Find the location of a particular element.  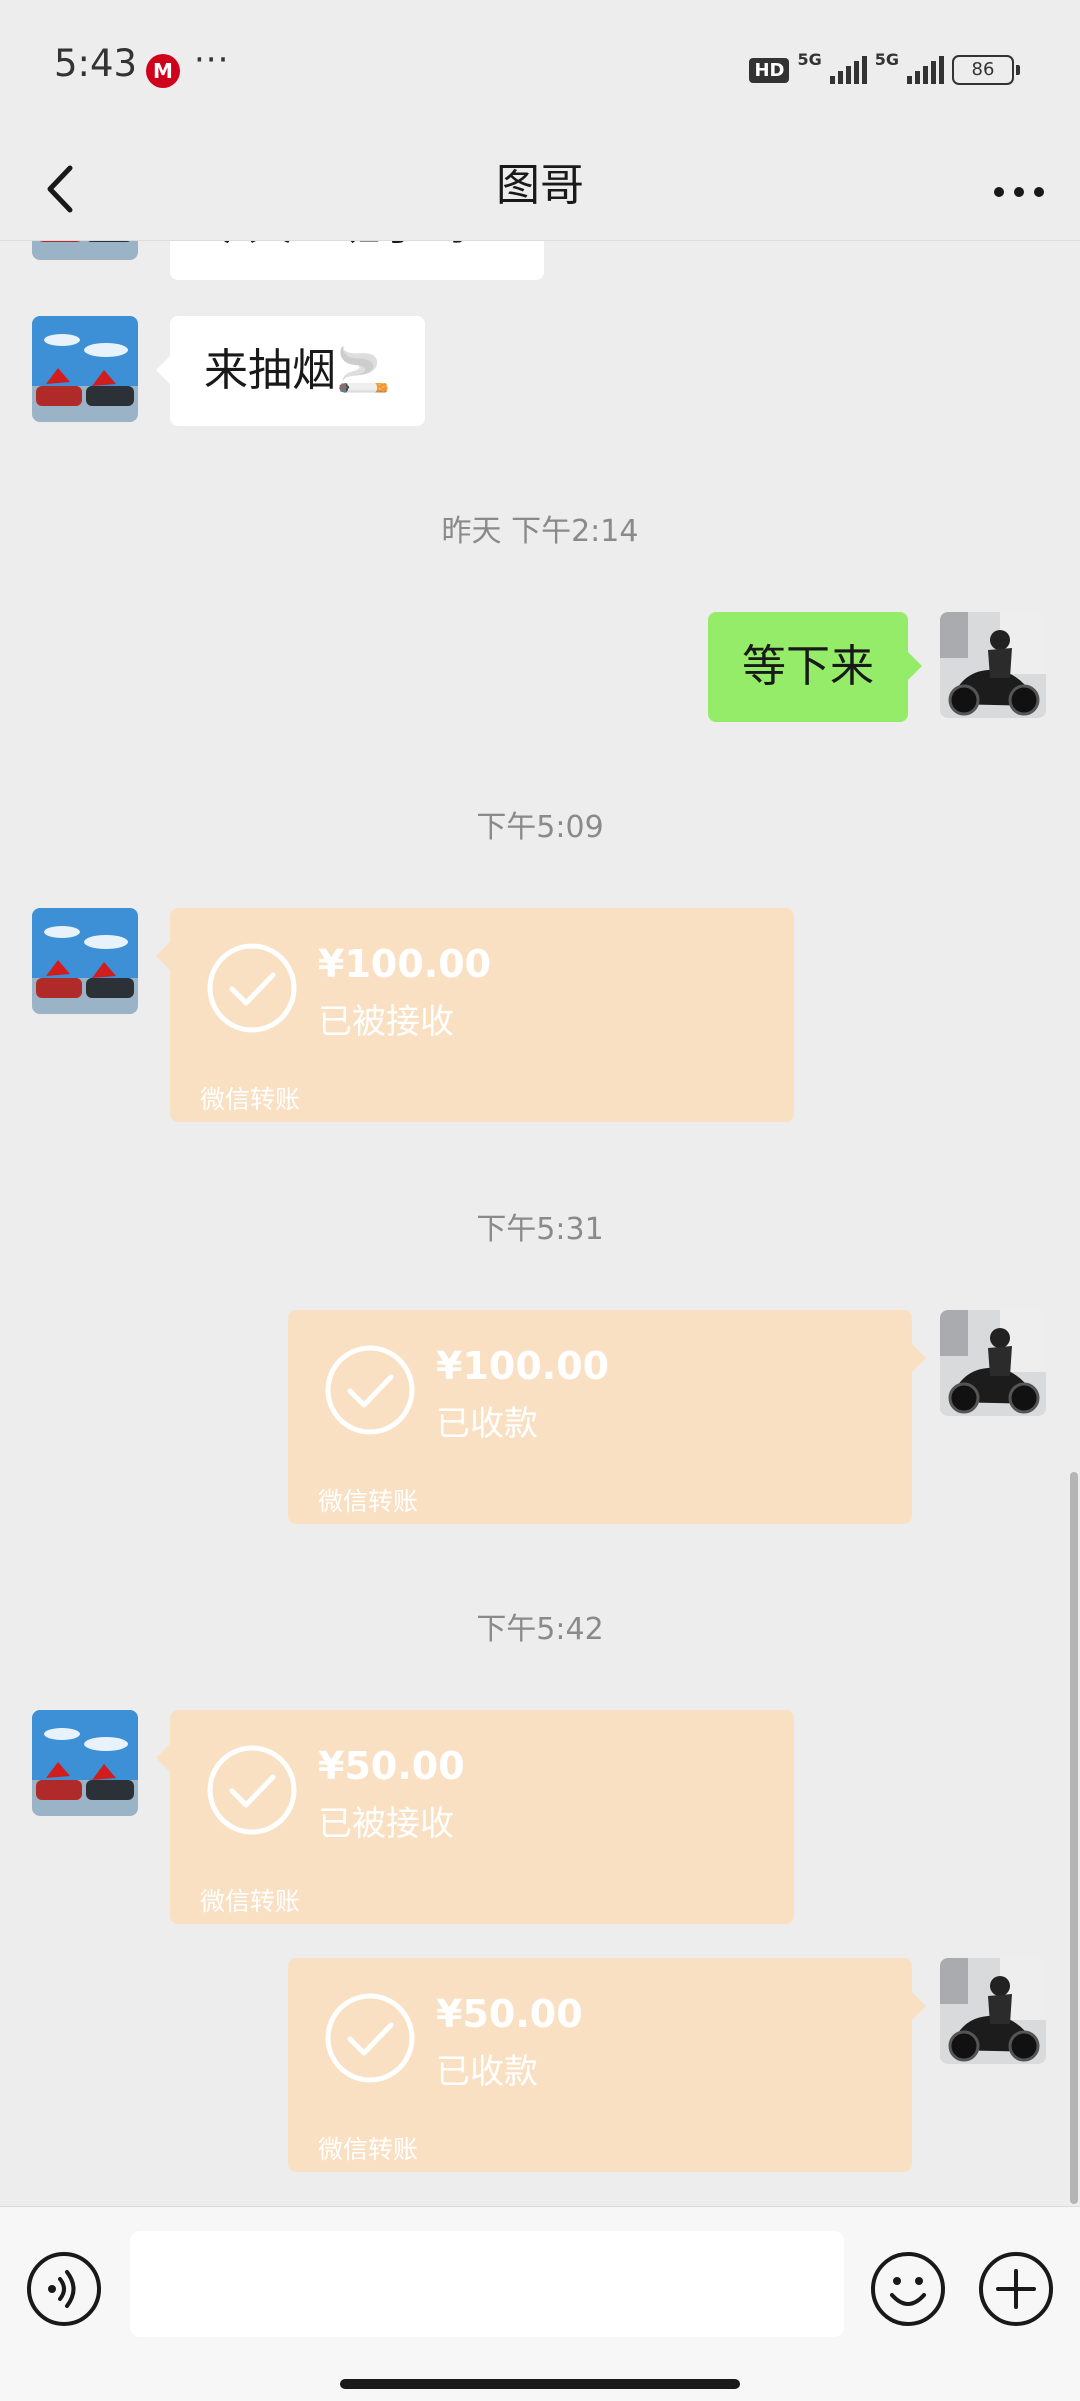

message-bubble: 来抽烟🚬 is located at coordinates (290, 371).